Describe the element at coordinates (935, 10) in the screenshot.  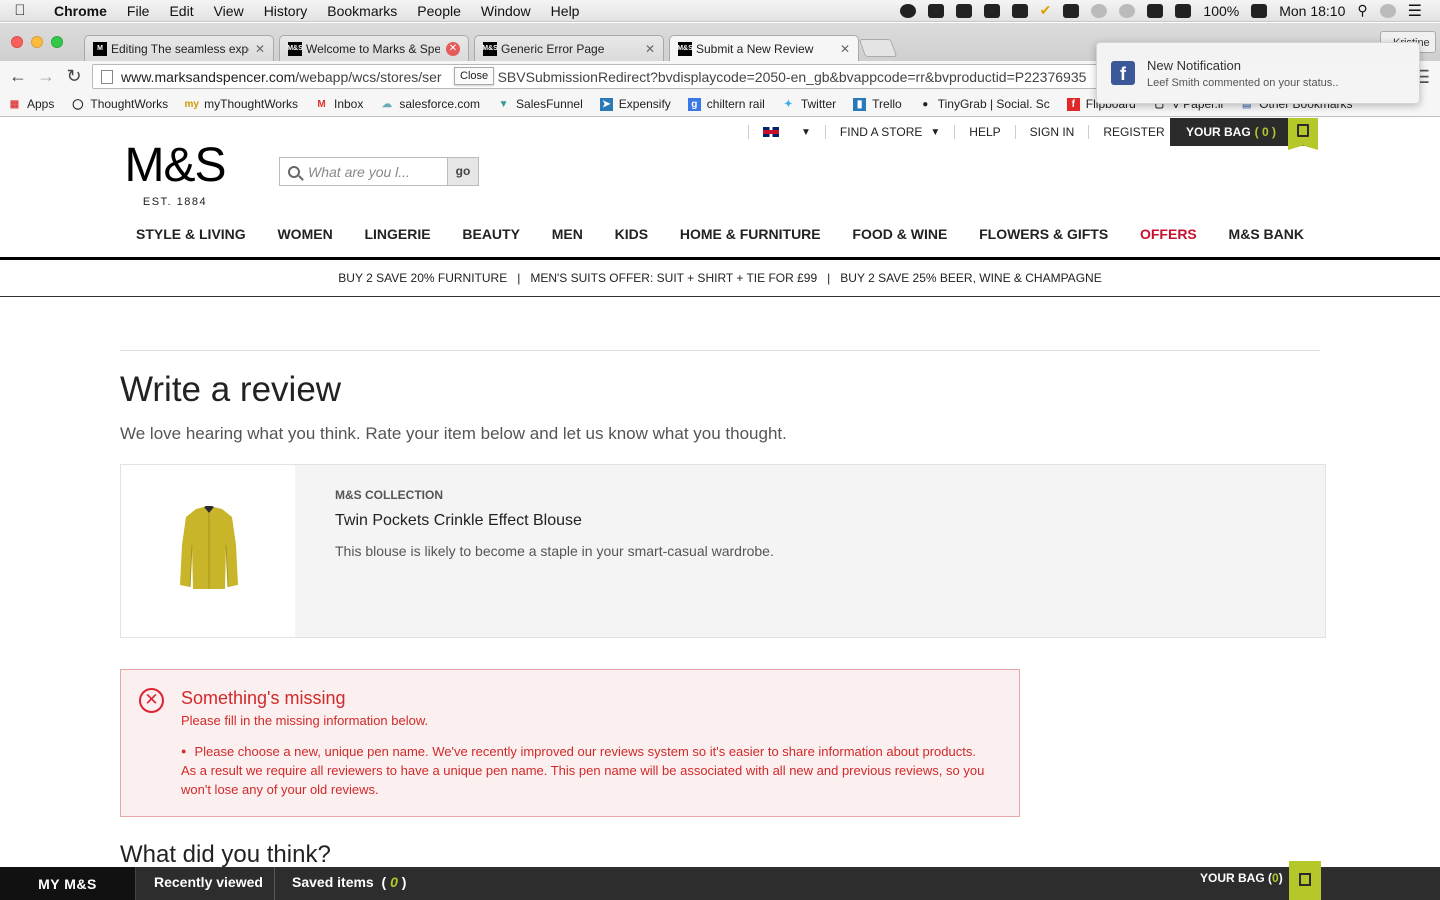
I see `dropbox-icon` at that location.